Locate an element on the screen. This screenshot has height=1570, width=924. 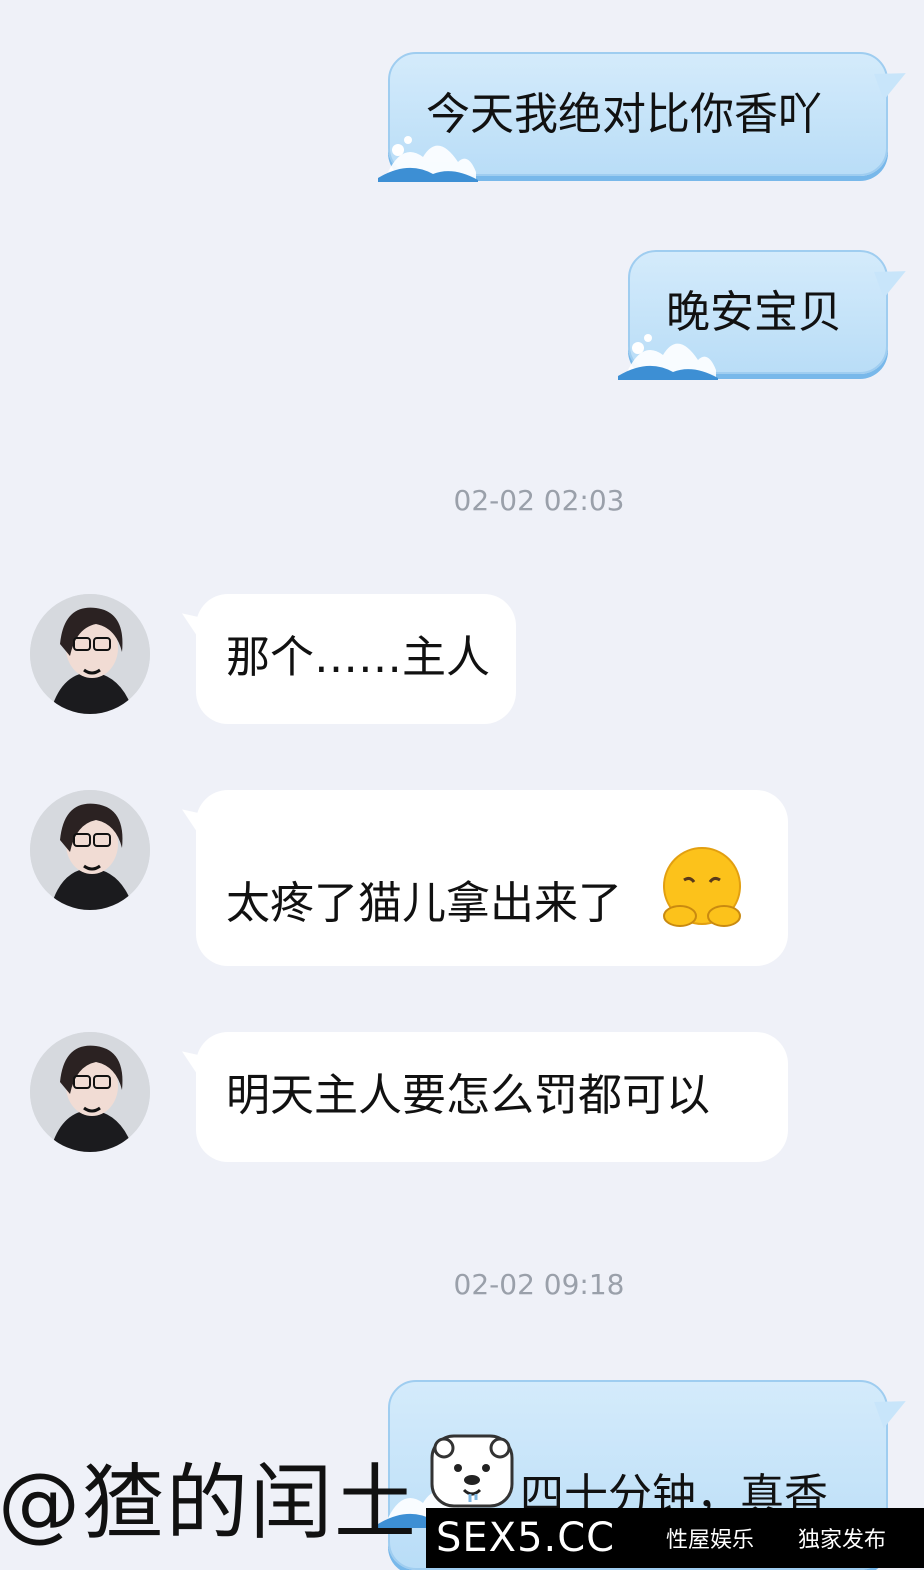
site-logo: SEX5.CC is located at coordinates (541, 1538).